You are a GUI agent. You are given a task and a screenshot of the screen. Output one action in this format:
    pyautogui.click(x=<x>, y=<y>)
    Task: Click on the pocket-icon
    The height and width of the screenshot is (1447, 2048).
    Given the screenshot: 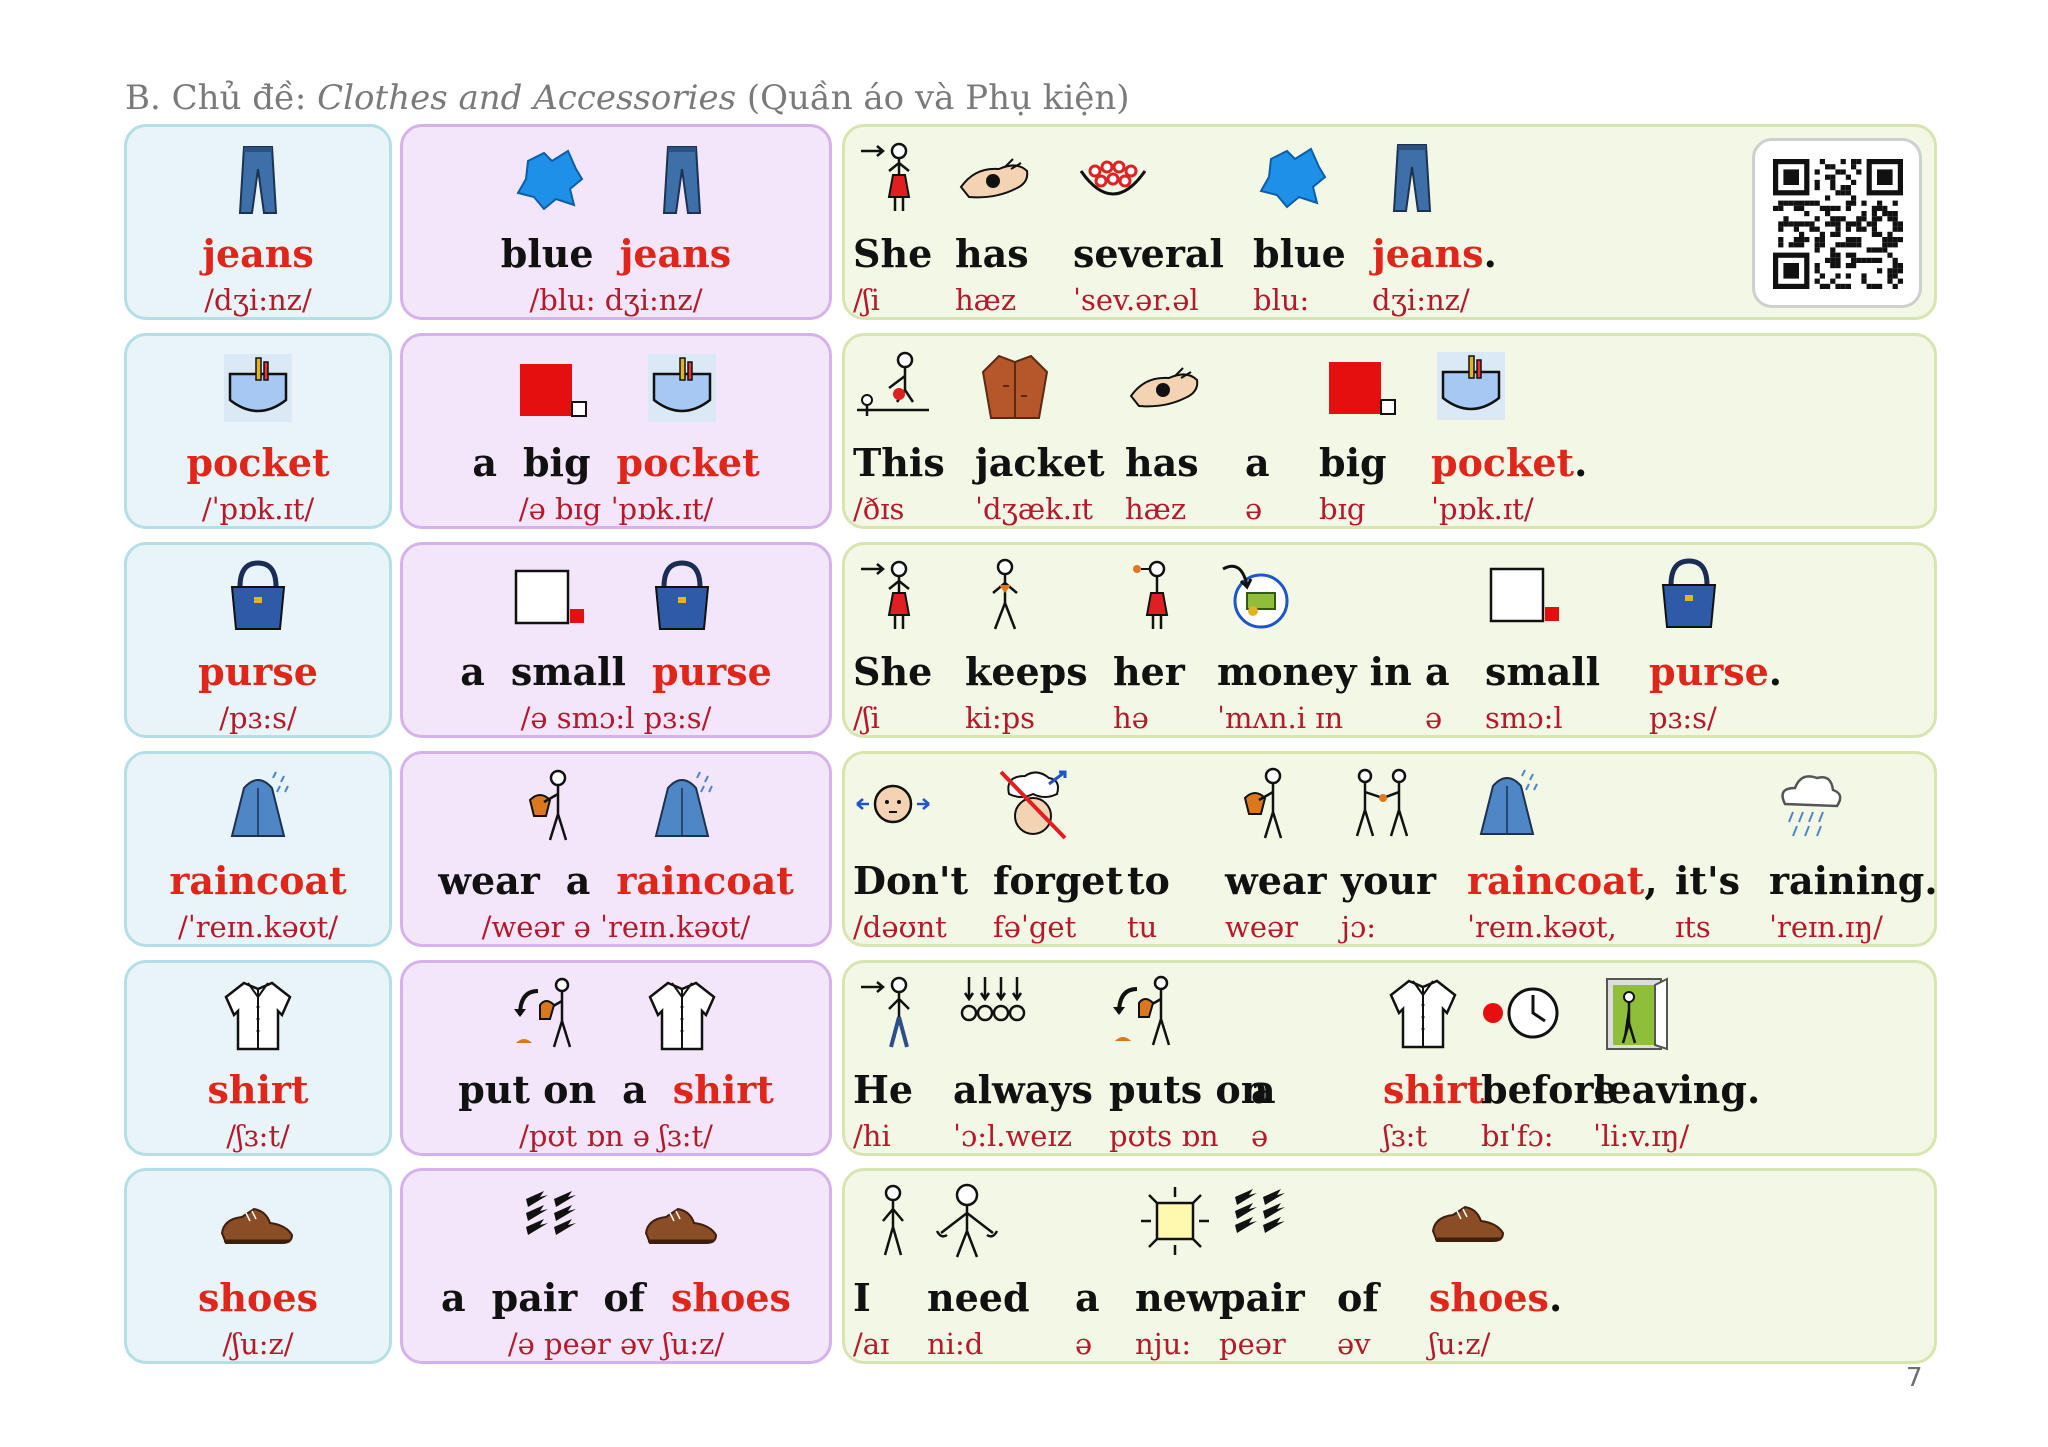 What is the action you would take?
    pyautogui.click(x=258, y=388)
    